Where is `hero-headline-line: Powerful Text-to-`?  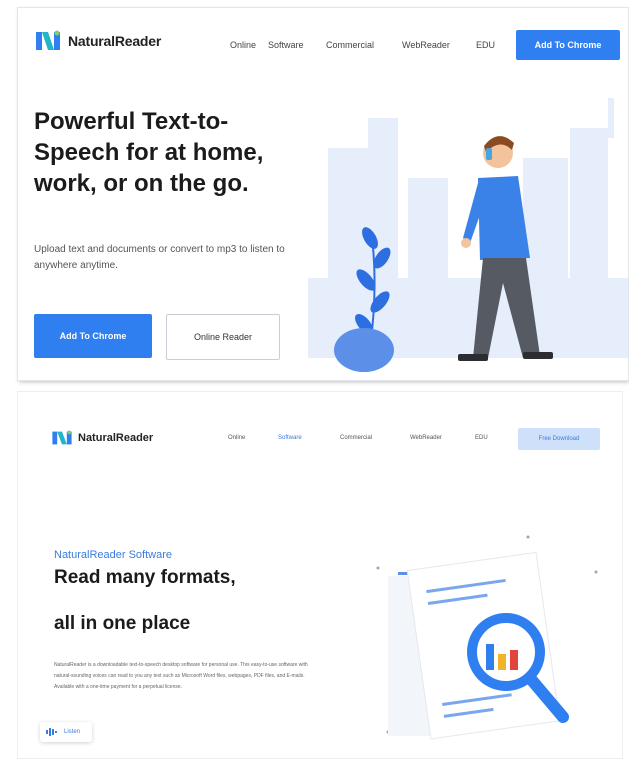 hero-headline-line: Powerful Text-to- is located at coordinates (131, 121).